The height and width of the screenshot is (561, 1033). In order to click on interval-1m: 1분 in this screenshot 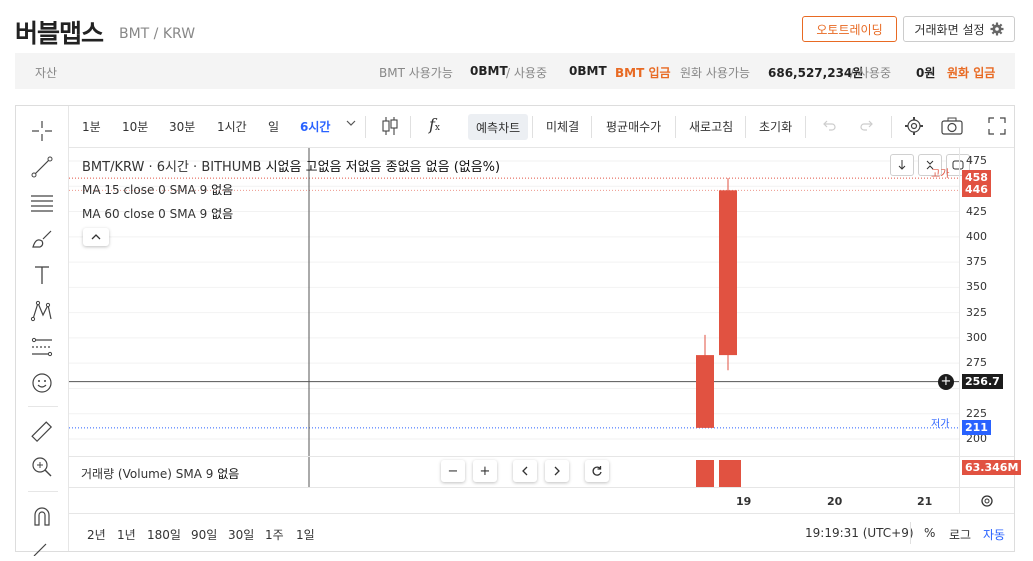, I will do `click(91, 126)`.